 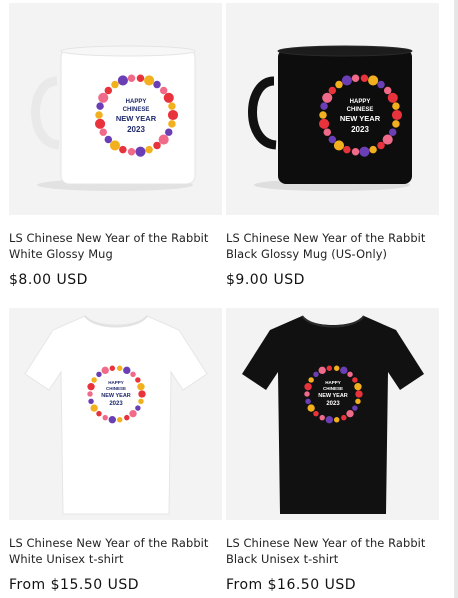 What do you see at coordinates (291, 585) in the screenshot?
I see `product-price: From $16.50 USD` at bounding box center [291, 585].